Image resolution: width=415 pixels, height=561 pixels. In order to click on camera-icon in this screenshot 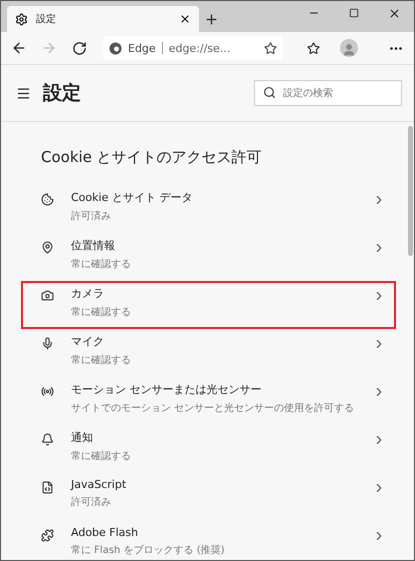, I will do `click(47, 295)`.